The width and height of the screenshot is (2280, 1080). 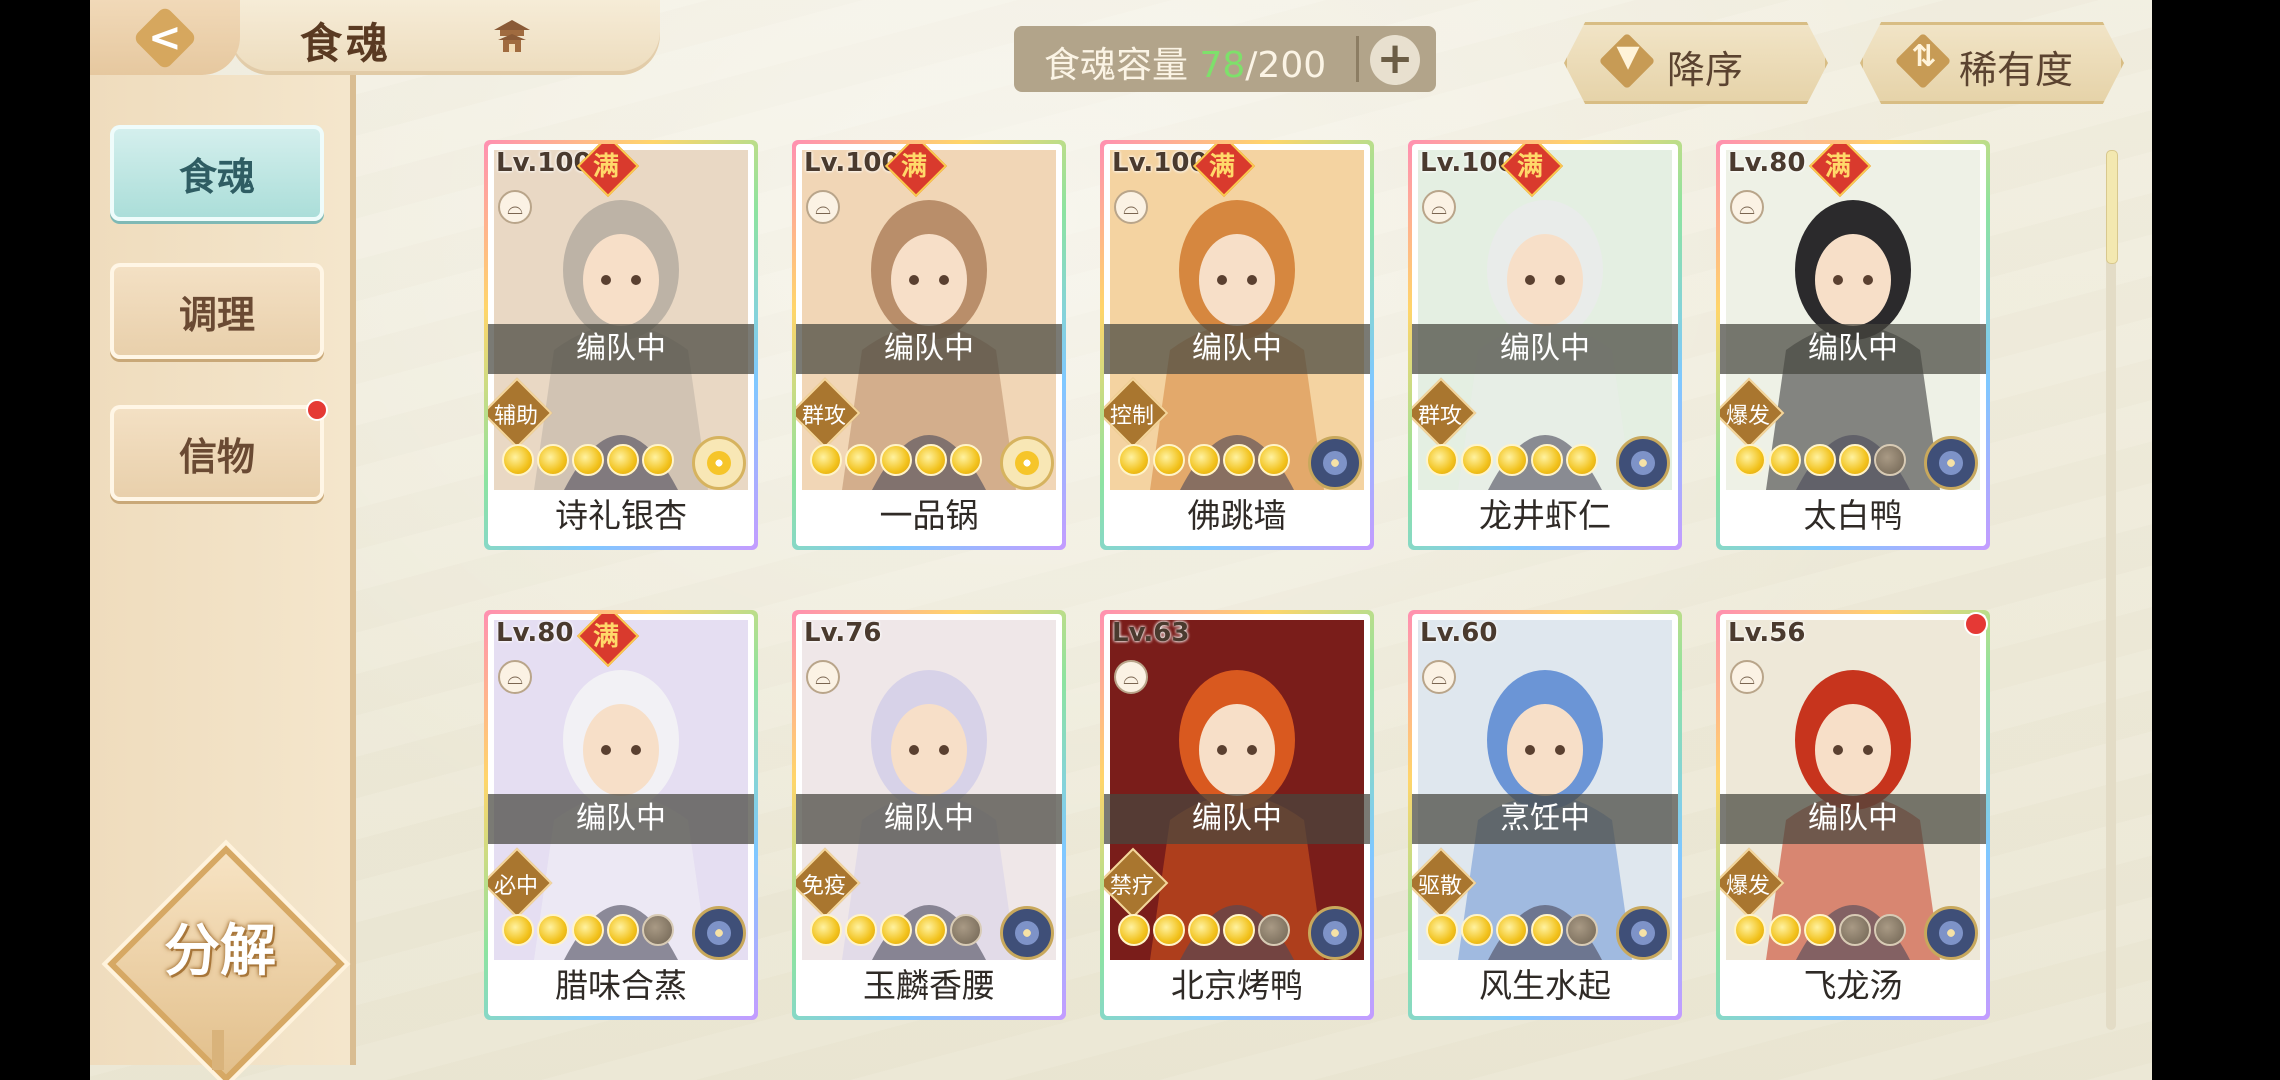 I want to click on food-soul-card: Lv.100 满 ⌓ 编队中 群攻 龙井虾仁, so click(x=1545, y=345).